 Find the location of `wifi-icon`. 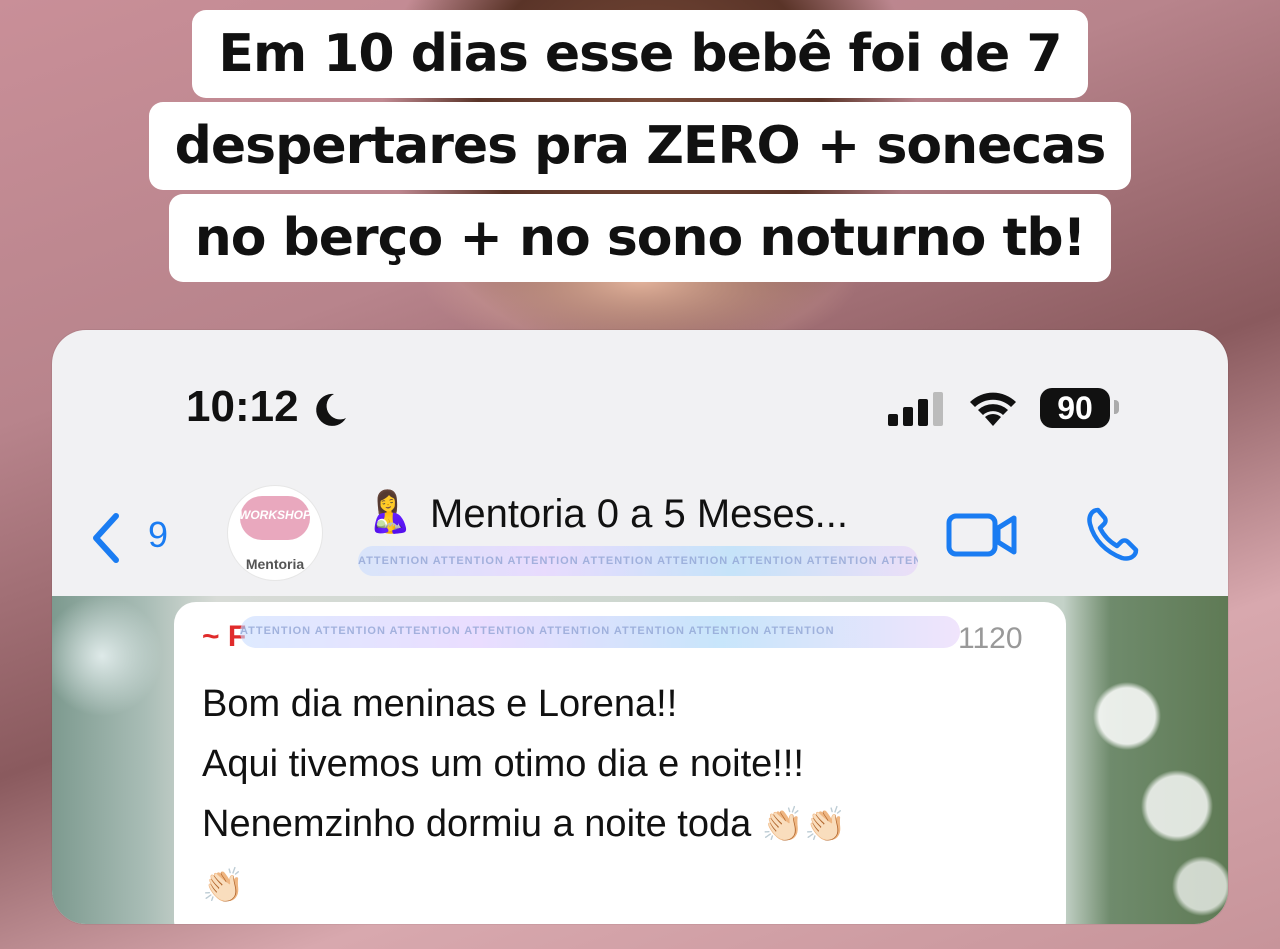

wifi-icon is located at coordinates (993, 409).